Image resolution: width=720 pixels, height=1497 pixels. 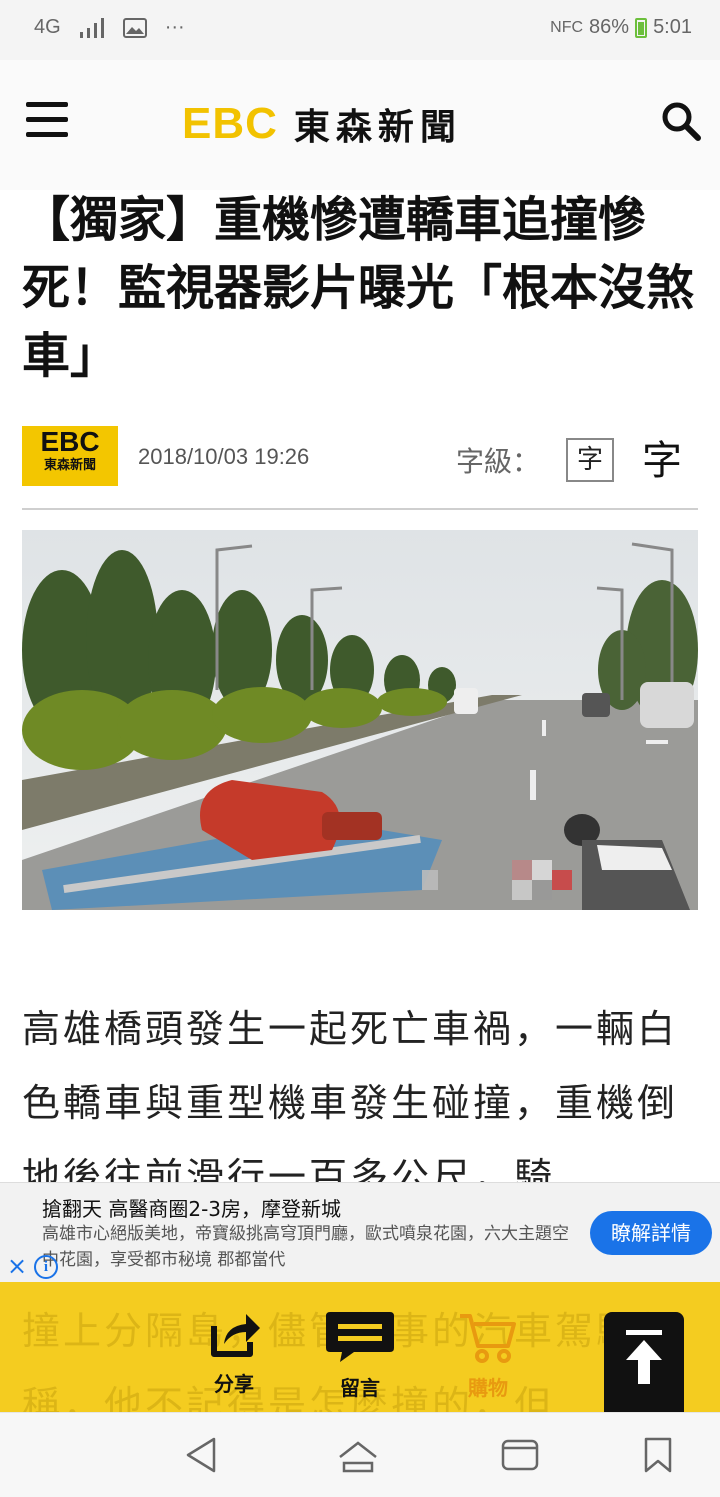 I want to click on back-to-top-button, so click(x=644, y=1362).